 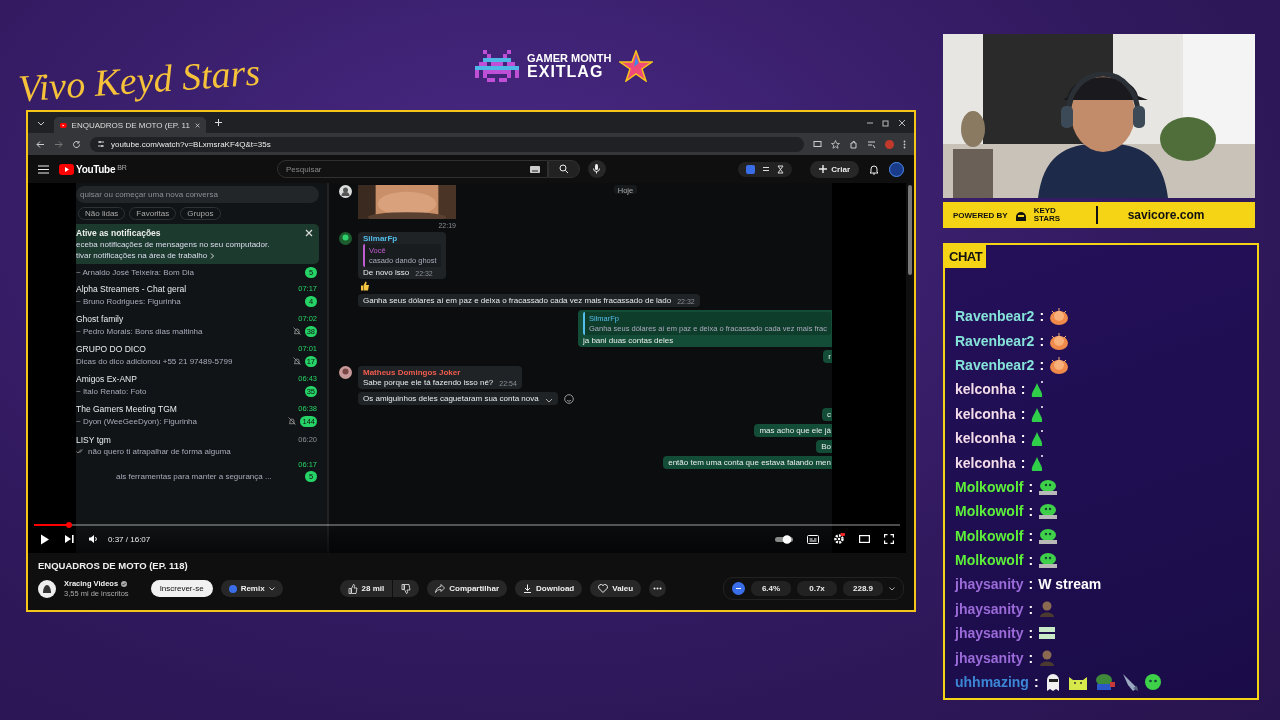 I want to click on hourglass-icon, so click(x=781, y=169).